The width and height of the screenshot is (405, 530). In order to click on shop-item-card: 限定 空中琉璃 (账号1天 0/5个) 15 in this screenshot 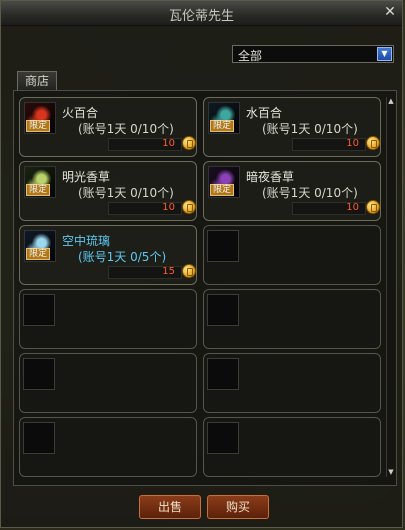, I will do `click(108, 255)`.